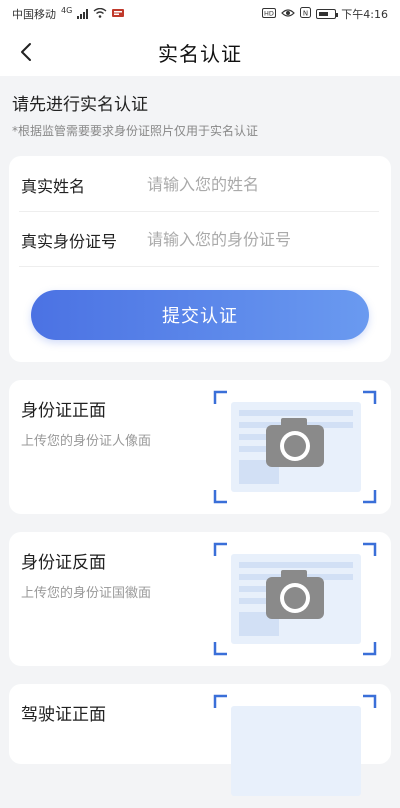  I want to click on upload-title: 身份证反面, so click(63, 563).